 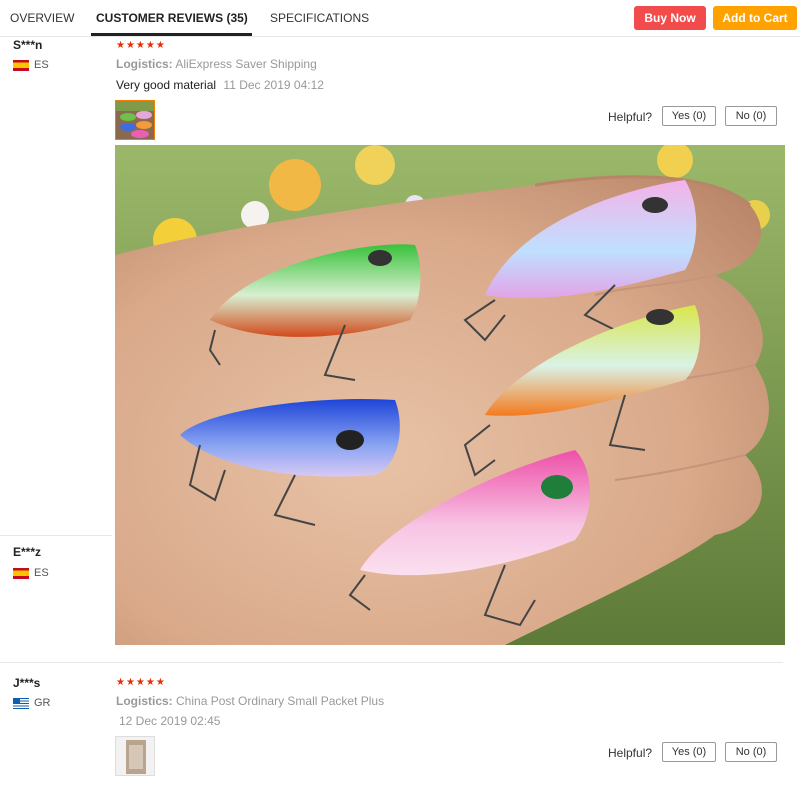 I want to click on logistics-info: Logistics: AliExpress Saver Shipping, so click(x=216, y=64).